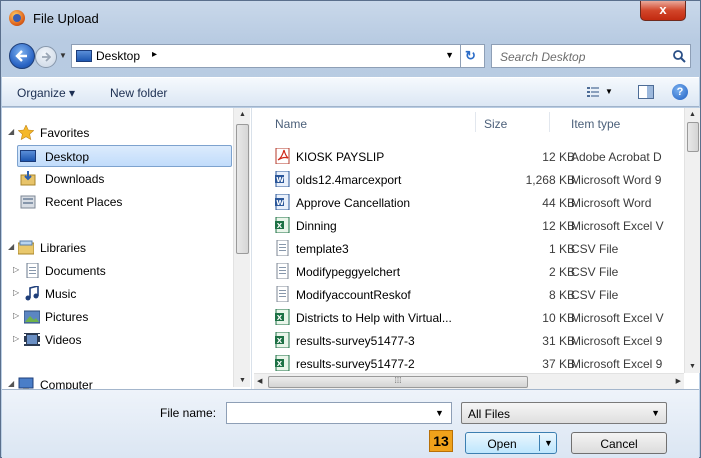 This screenshot has height=458, width=701. I want to click on vertical-scroll-thumb, so click(693, 137).